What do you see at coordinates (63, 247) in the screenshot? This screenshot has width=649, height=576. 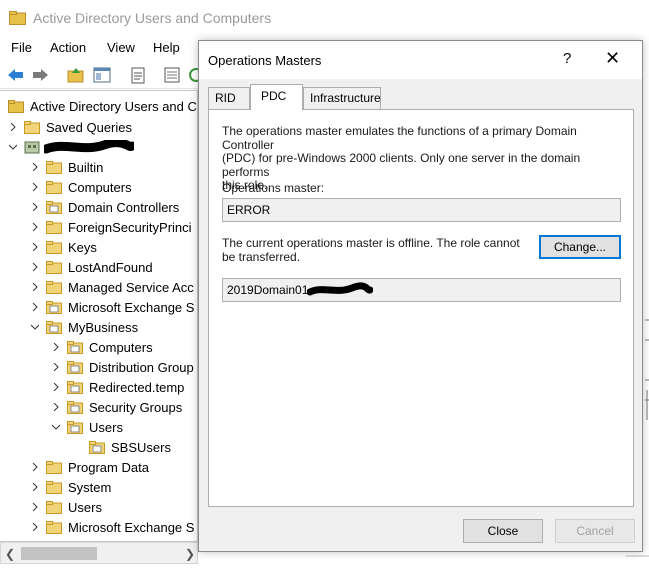 I see `tree-item-keys: Keys` at bounding box center [63, 247].